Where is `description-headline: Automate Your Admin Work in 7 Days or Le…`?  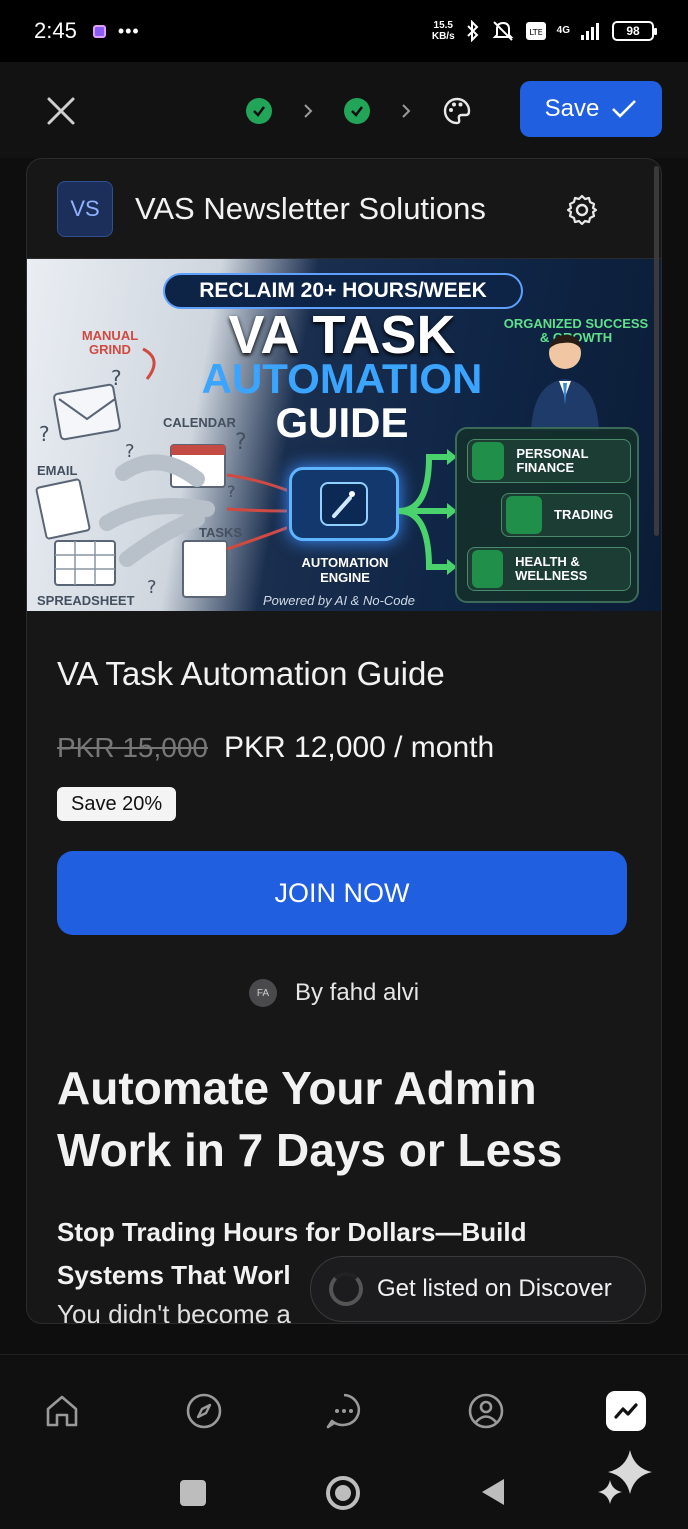
description-headline: Automate Your Admin Work in 7 Days or Le… is located at coordinates (310, 1119).